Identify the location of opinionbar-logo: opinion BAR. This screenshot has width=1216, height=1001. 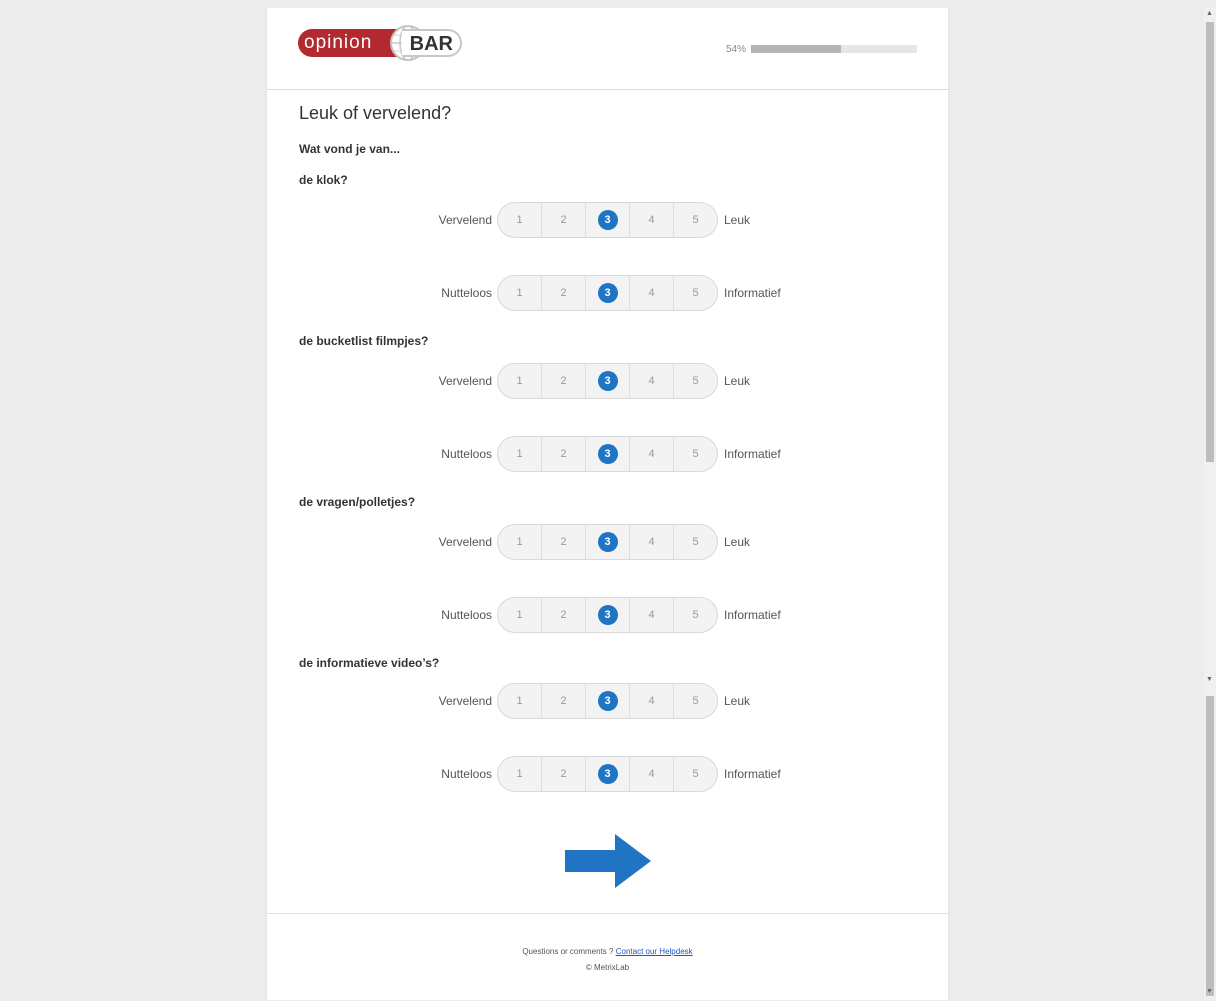
(382, 42).